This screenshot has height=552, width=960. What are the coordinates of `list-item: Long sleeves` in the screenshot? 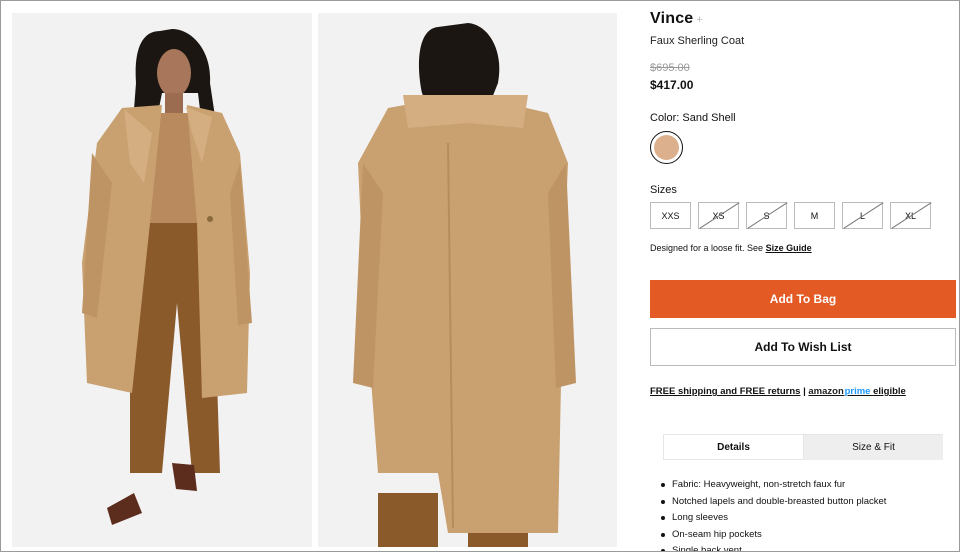 It's located at (768, 518).